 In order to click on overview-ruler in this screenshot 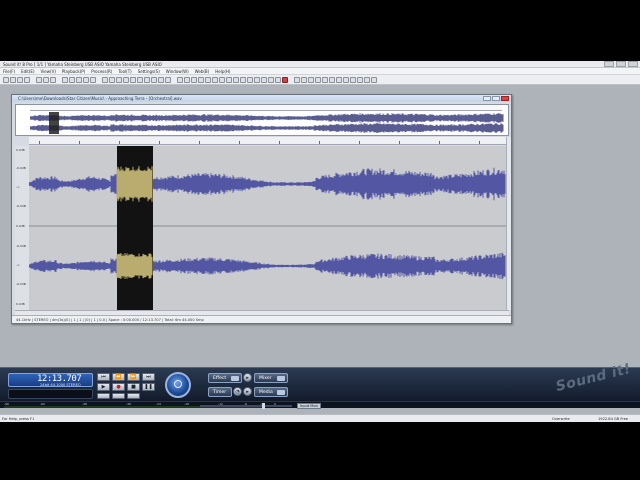, I will do `click(266, 108)`.